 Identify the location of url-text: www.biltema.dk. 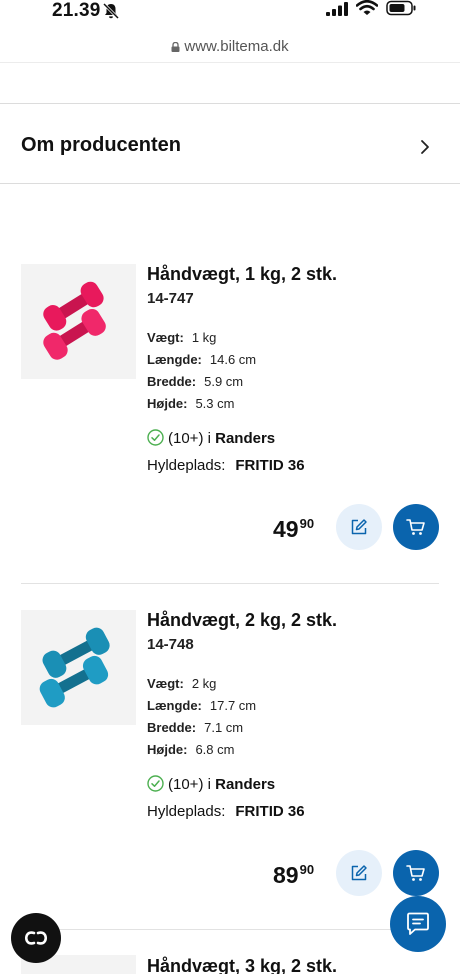
(236, 46).